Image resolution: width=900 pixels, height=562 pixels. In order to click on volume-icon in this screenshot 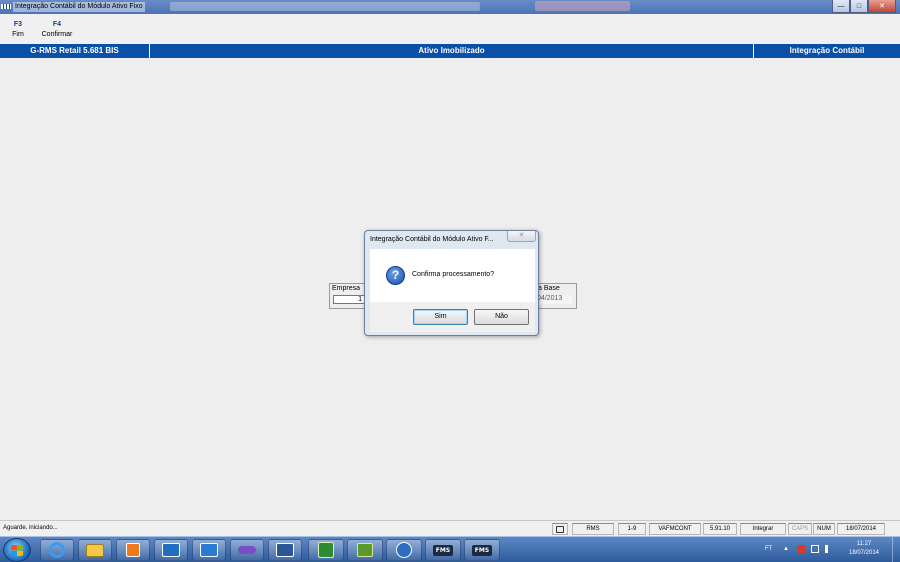, I will do `click(829, 549)`.